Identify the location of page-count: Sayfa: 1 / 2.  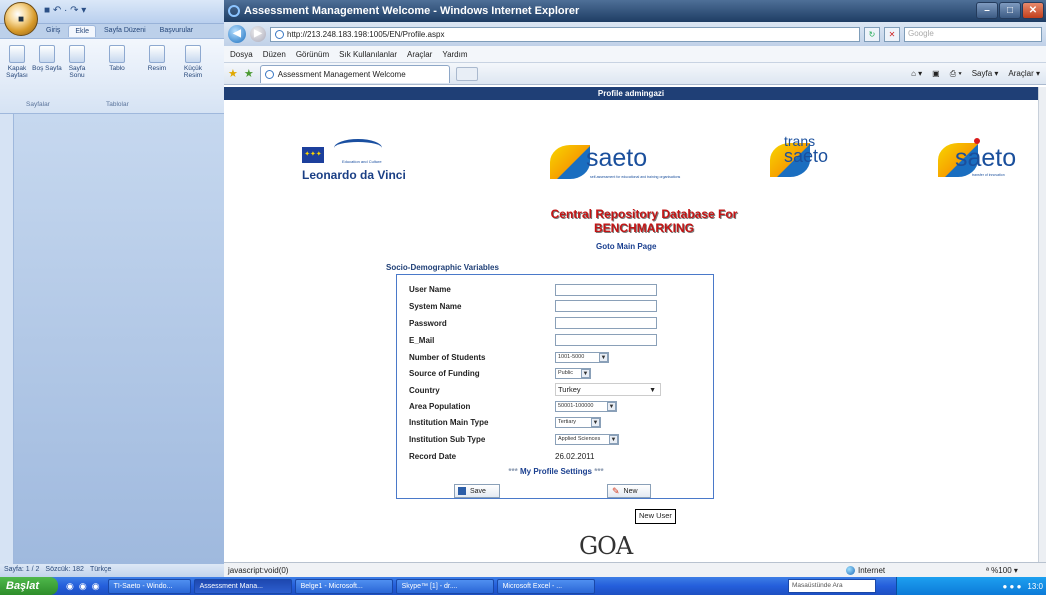
(21, 570).